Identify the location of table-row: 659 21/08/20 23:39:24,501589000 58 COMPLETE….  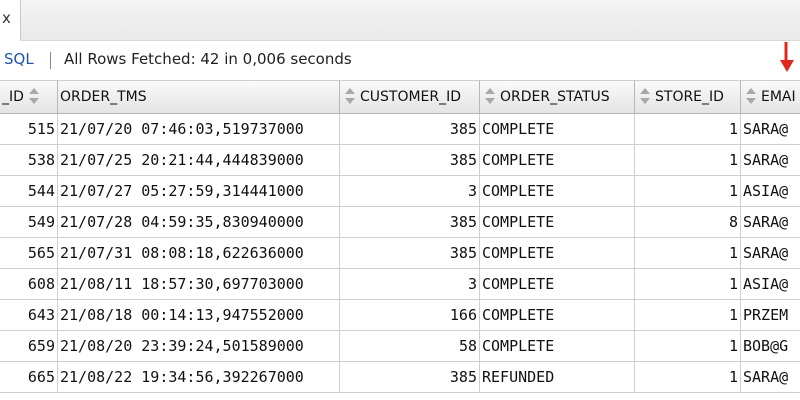
(400, 346).